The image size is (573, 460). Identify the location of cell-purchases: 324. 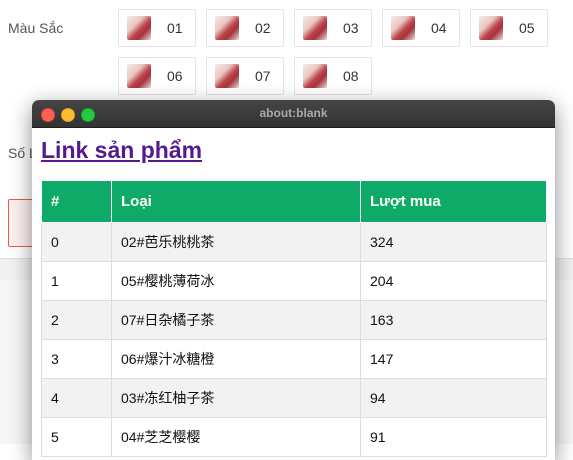
(453, 242).